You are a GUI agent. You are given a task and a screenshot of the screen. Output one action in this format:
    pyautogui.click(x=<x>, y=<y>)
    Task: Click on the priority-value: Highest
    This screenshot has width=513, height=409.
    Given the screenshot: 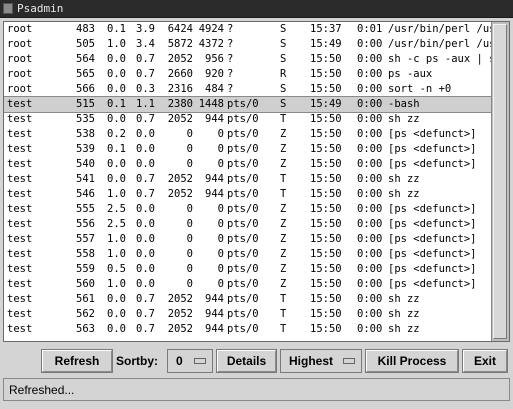 What is the action you would take?
    pyautogui.click(x=311, y=361)
    